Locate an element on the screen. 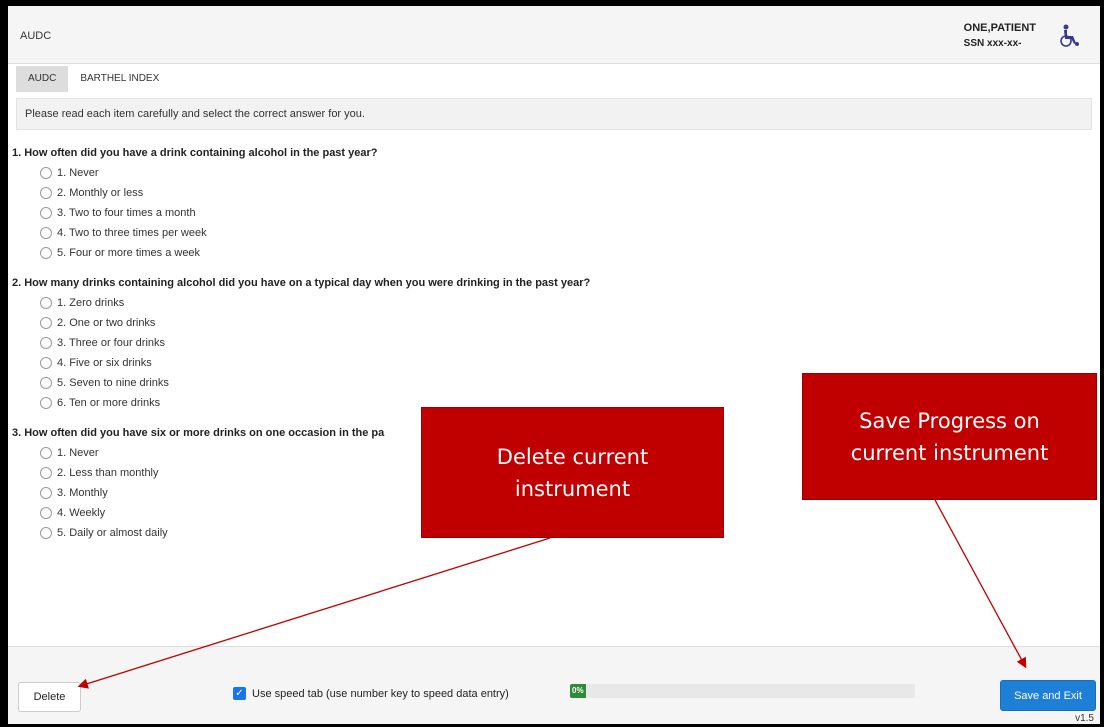 The image size is (1104, 727). option-label: 5. Four or more times a week is located at coordinates (129, 253).